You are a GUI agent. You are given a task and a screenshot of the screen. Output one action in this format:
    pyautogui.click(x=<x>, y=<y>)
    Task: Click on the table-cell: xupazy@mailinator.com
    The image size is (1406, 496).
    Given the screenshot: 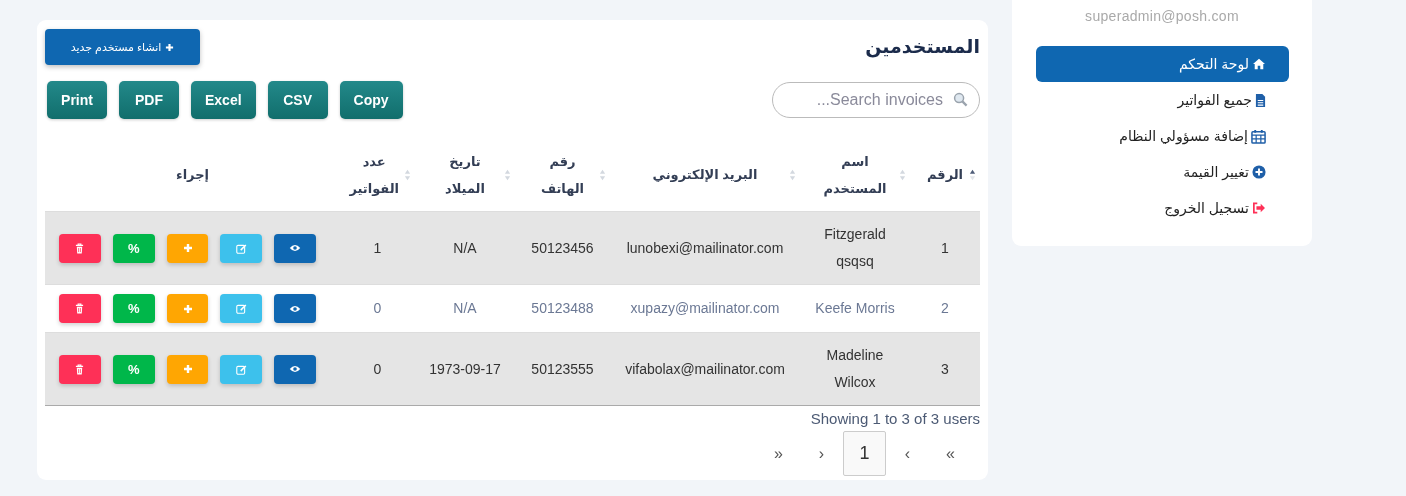 What is the action you would take?
    pyautogui.click(x=705, y=308)
    